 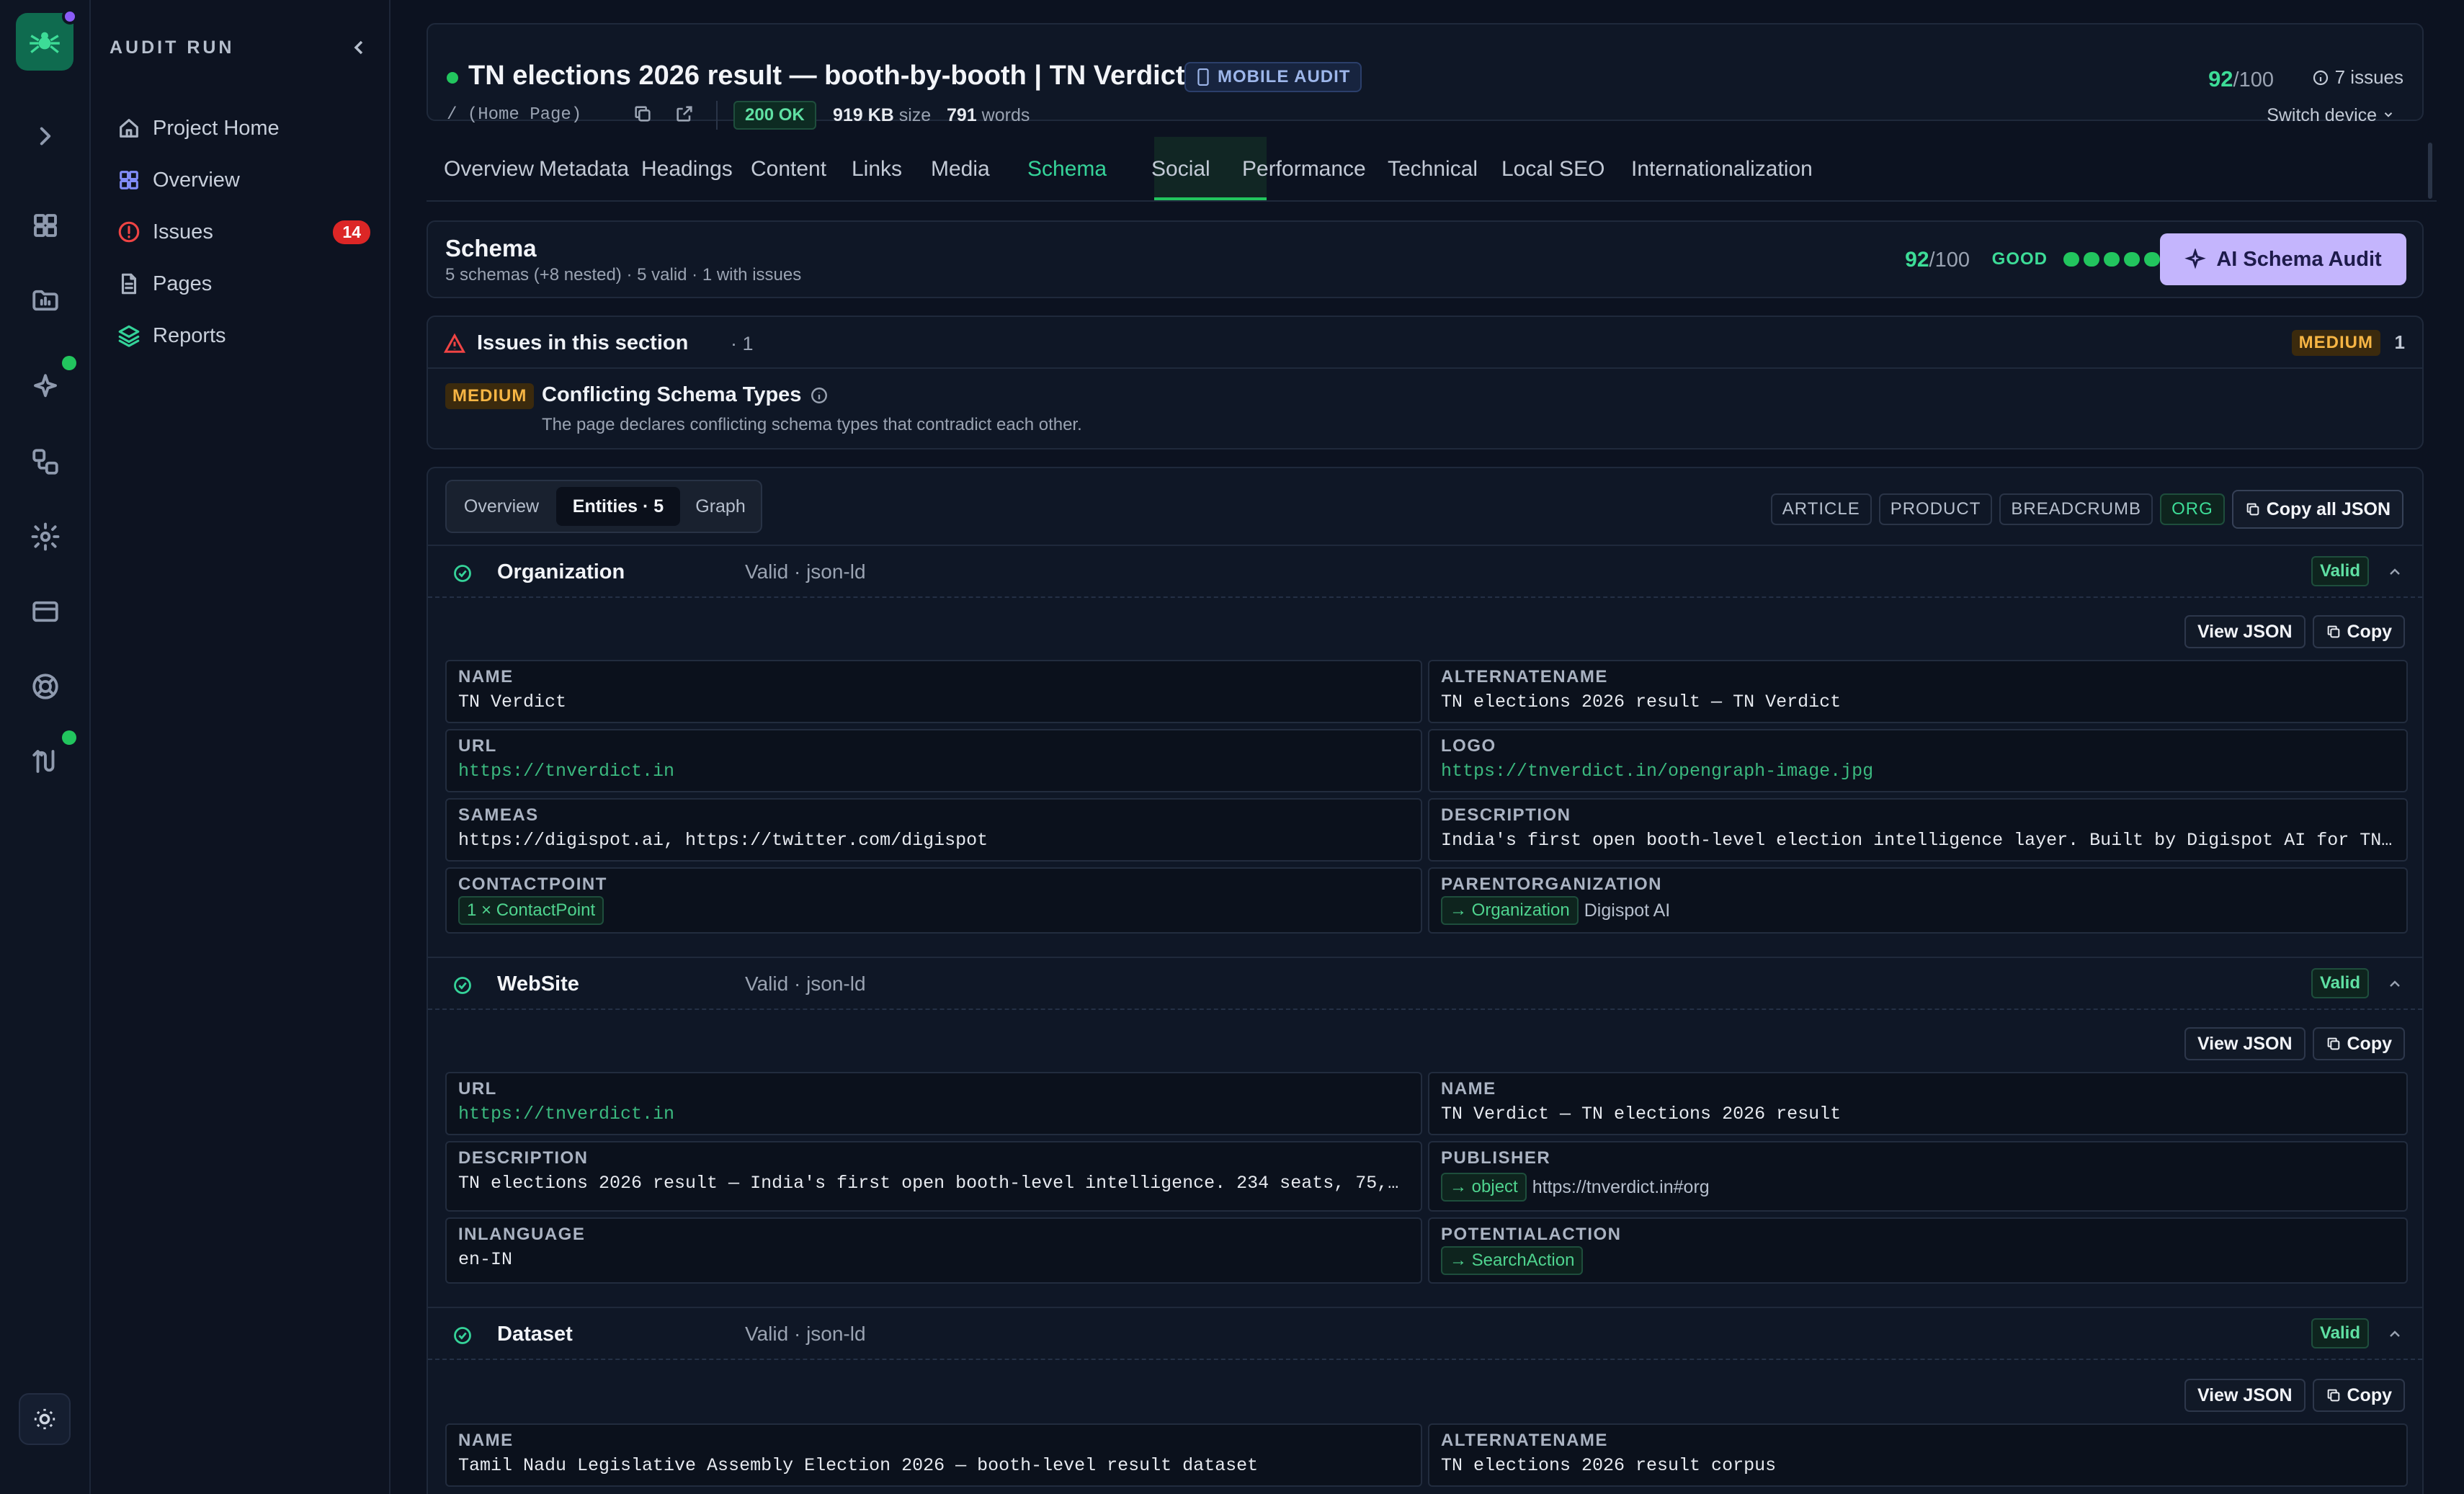 What do you see at coordinates (788, 169) in the screenshot?
I see `tab-content: Content` at bounding box center [788, 169].